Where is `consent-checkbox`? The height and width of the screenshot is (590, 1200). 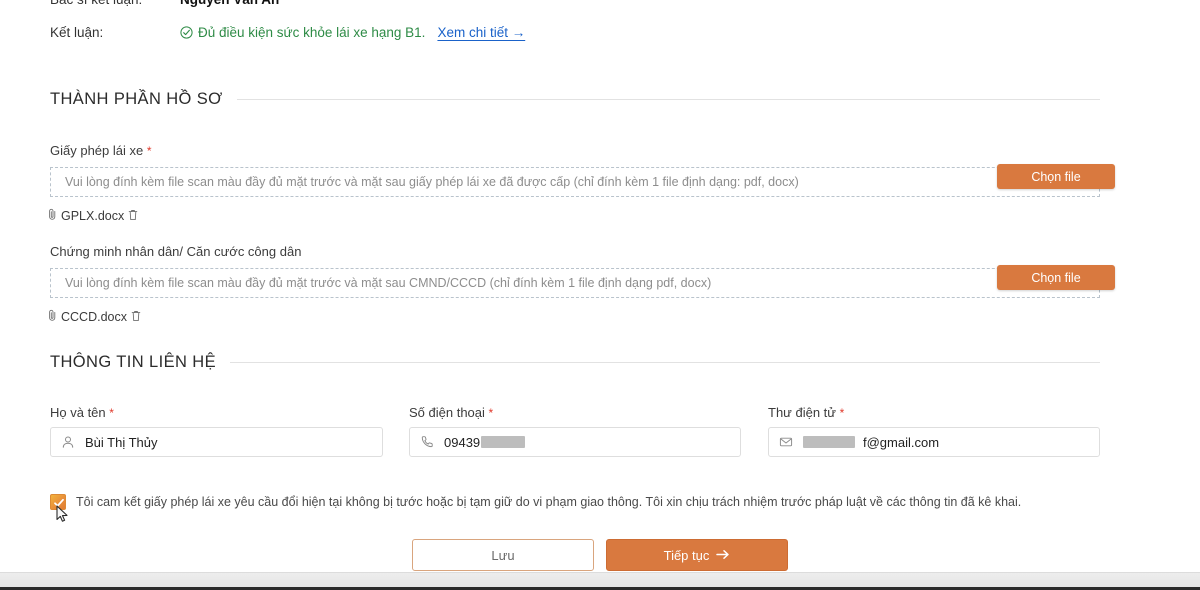 consent-checkbox is located at coordinates (58, 502).